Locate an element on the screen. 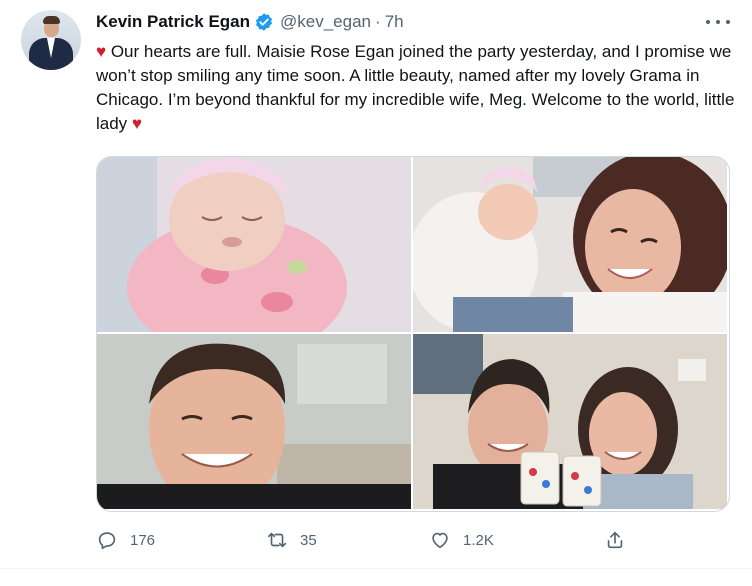 Image resolution: width=752 pixels, height=586 pixels. share-icon is located at coordinates (615, 540).